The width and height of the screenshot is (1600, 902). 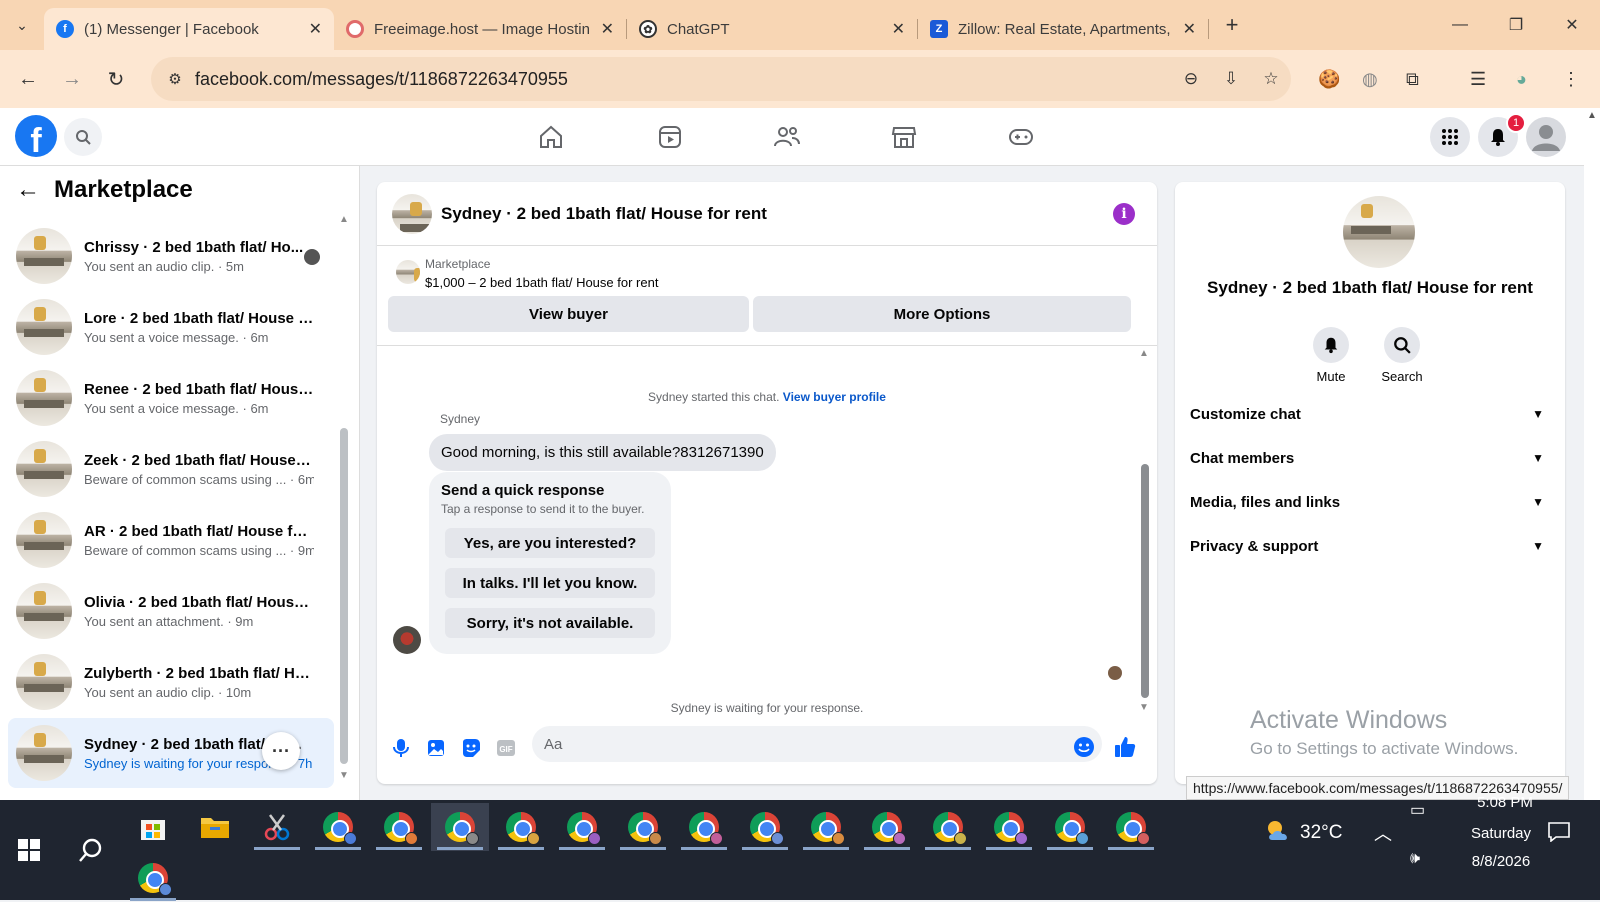 What do you see at coordinates (1546, 137) in the screenshot?
I see `account-avatar` at bounding box center [1546, 137].